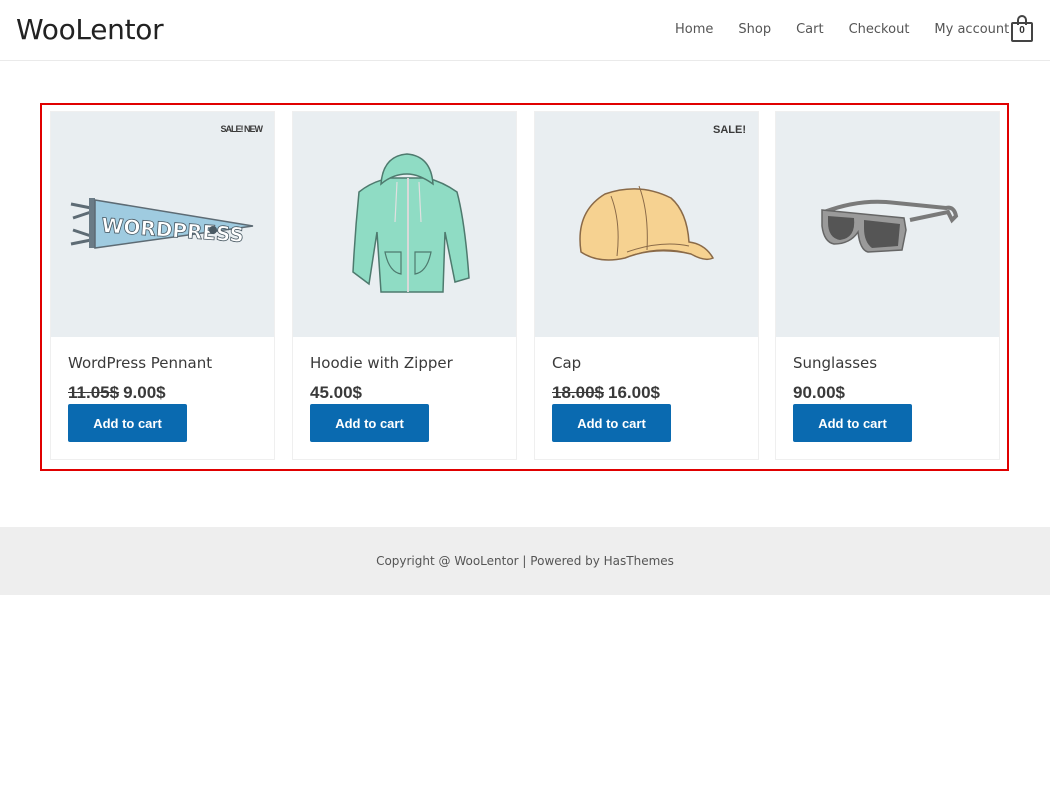 The height and width of the screenshot is (794, 1050). What do you see at coordinates (606, 393) in the screenshot?
I see `product-price: 18.00$ 16.00$` at bounding box center [606, 393].